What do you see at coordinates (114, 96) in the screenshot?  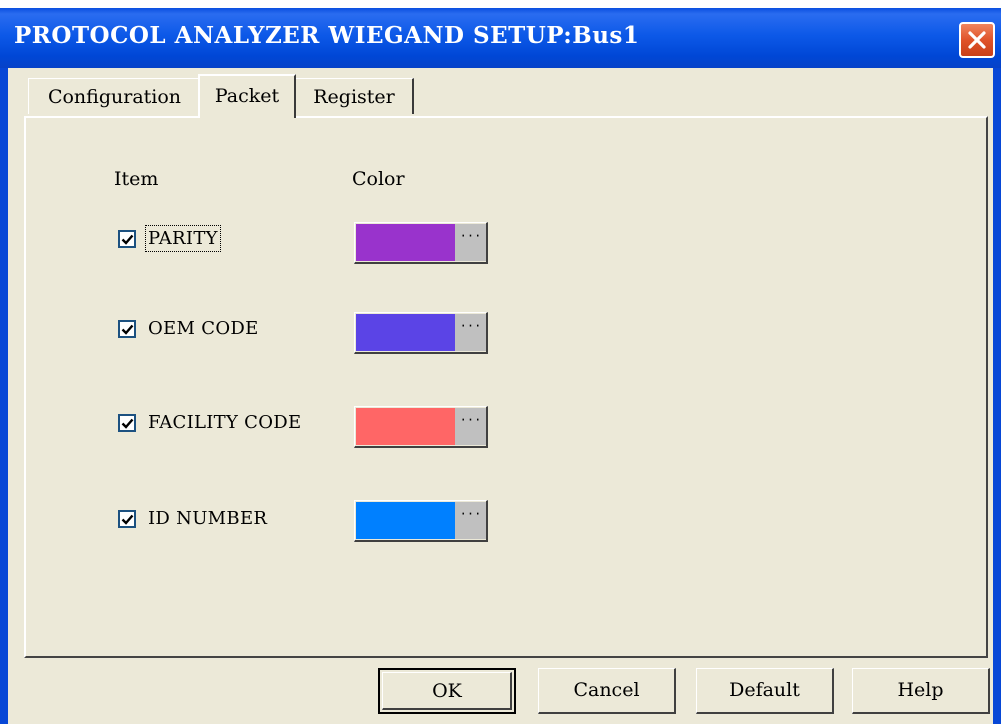 I see `tab-configuration: Configuration` at bounding box center [114, 96].